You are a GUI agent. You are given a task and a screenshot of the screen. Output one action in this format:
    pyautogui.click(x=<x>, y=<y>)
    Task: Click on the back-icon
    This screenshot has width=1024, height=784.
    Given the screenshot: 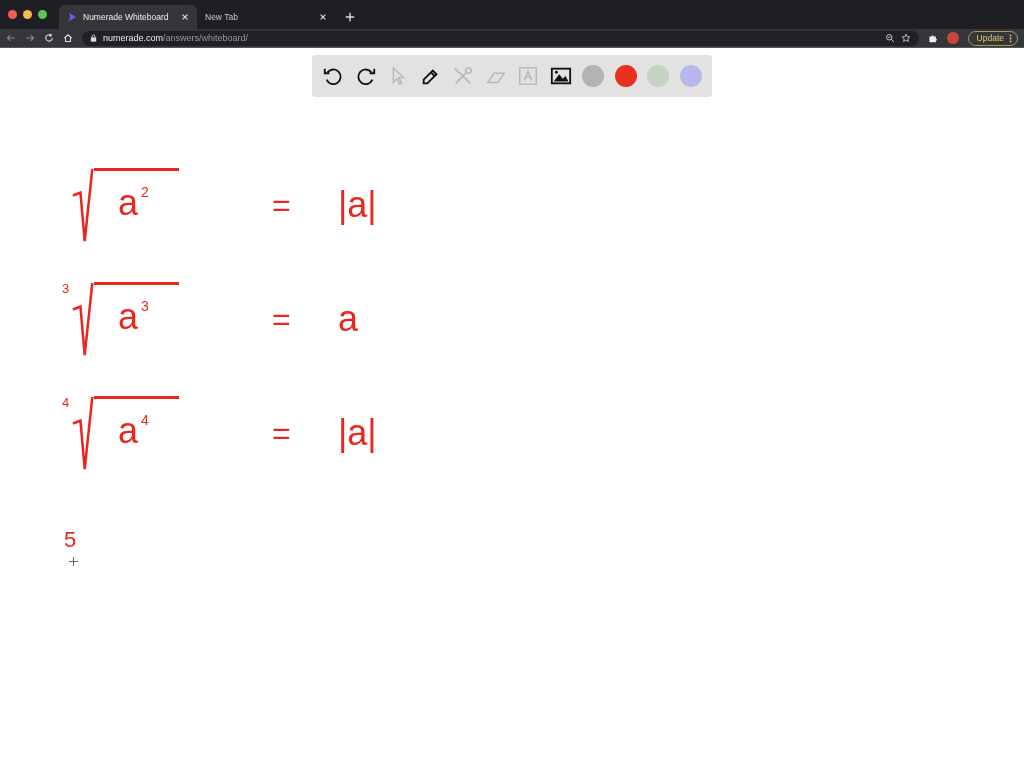 What is the action you would take?
    pyautogui.click(x=11, y=38)
    